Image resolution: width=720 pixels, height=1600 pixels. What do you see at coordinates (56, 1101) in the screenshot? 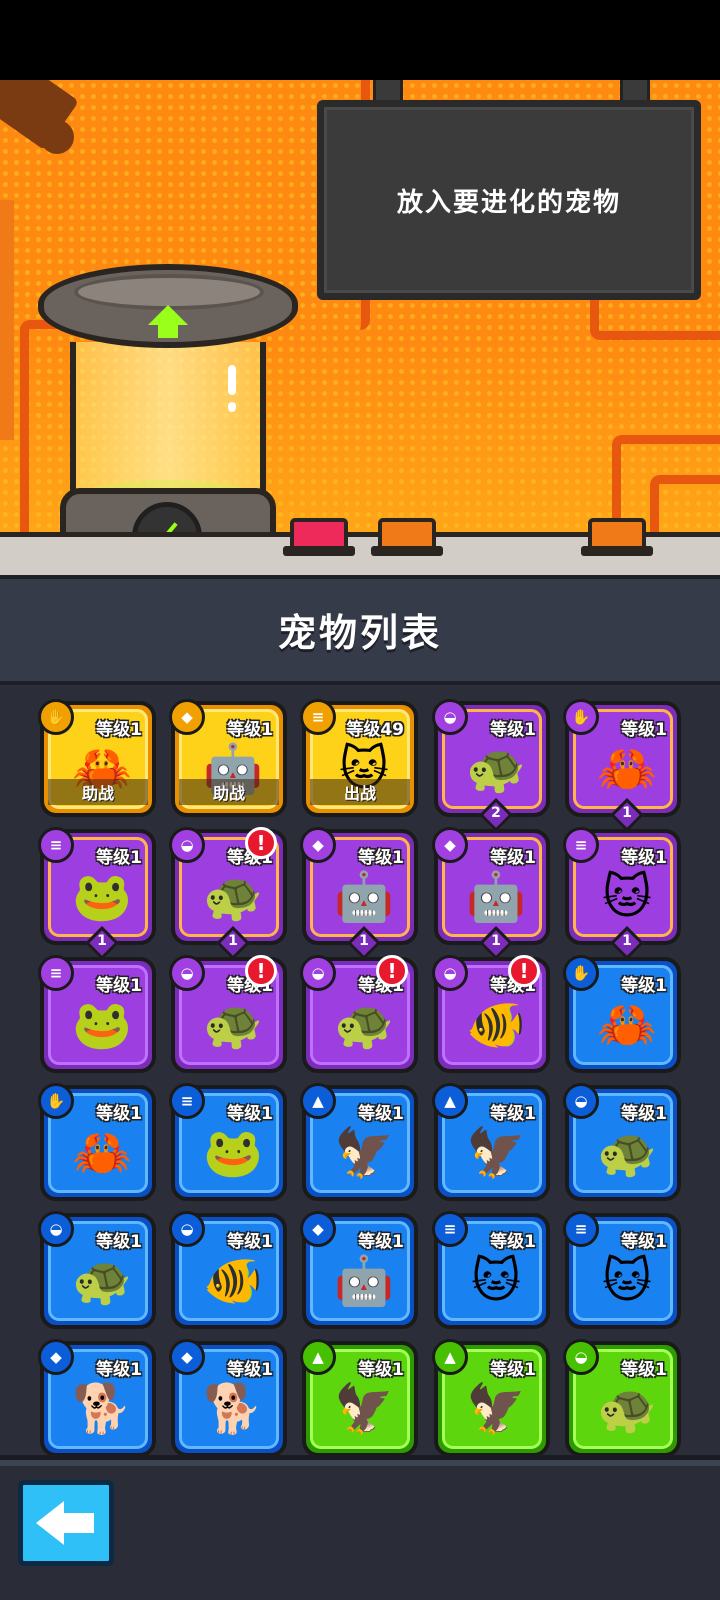
I see `paw-icon: ✋` at bounding box center [56, 1101].